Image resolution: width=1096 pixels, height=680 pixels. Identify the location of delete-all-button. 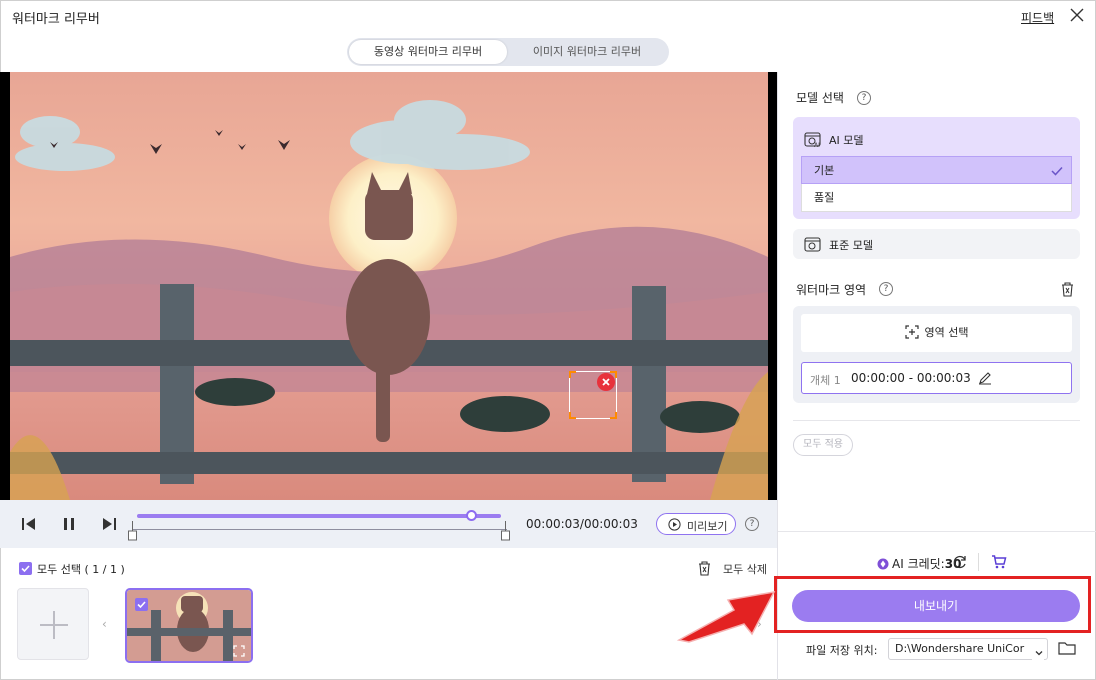
(704, 570).